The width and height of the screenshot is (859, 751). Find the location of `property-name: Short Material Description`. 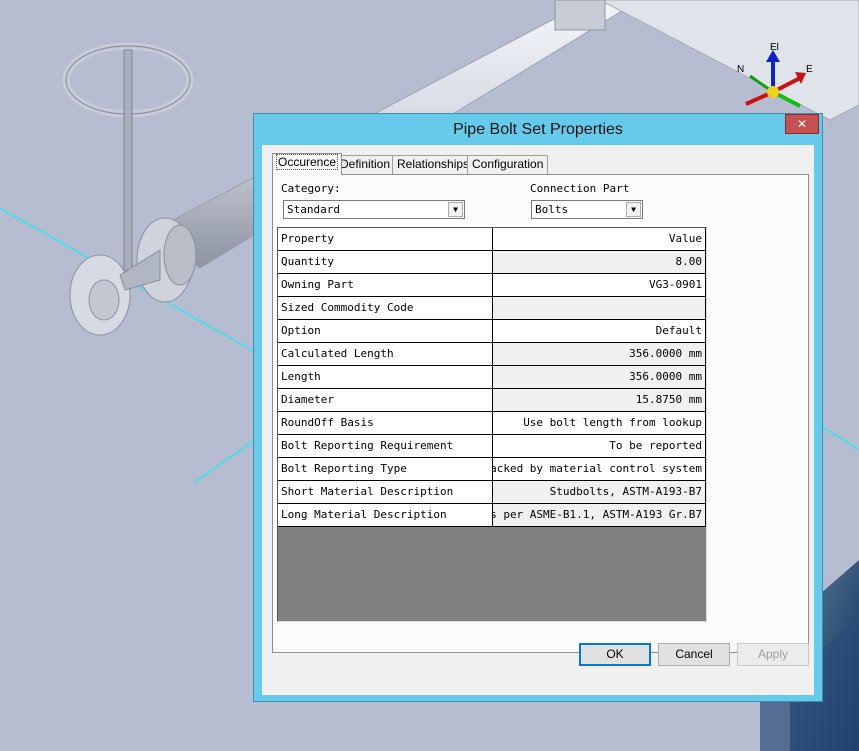

property-name: Short Material Description is located at coordinates (385, 492).